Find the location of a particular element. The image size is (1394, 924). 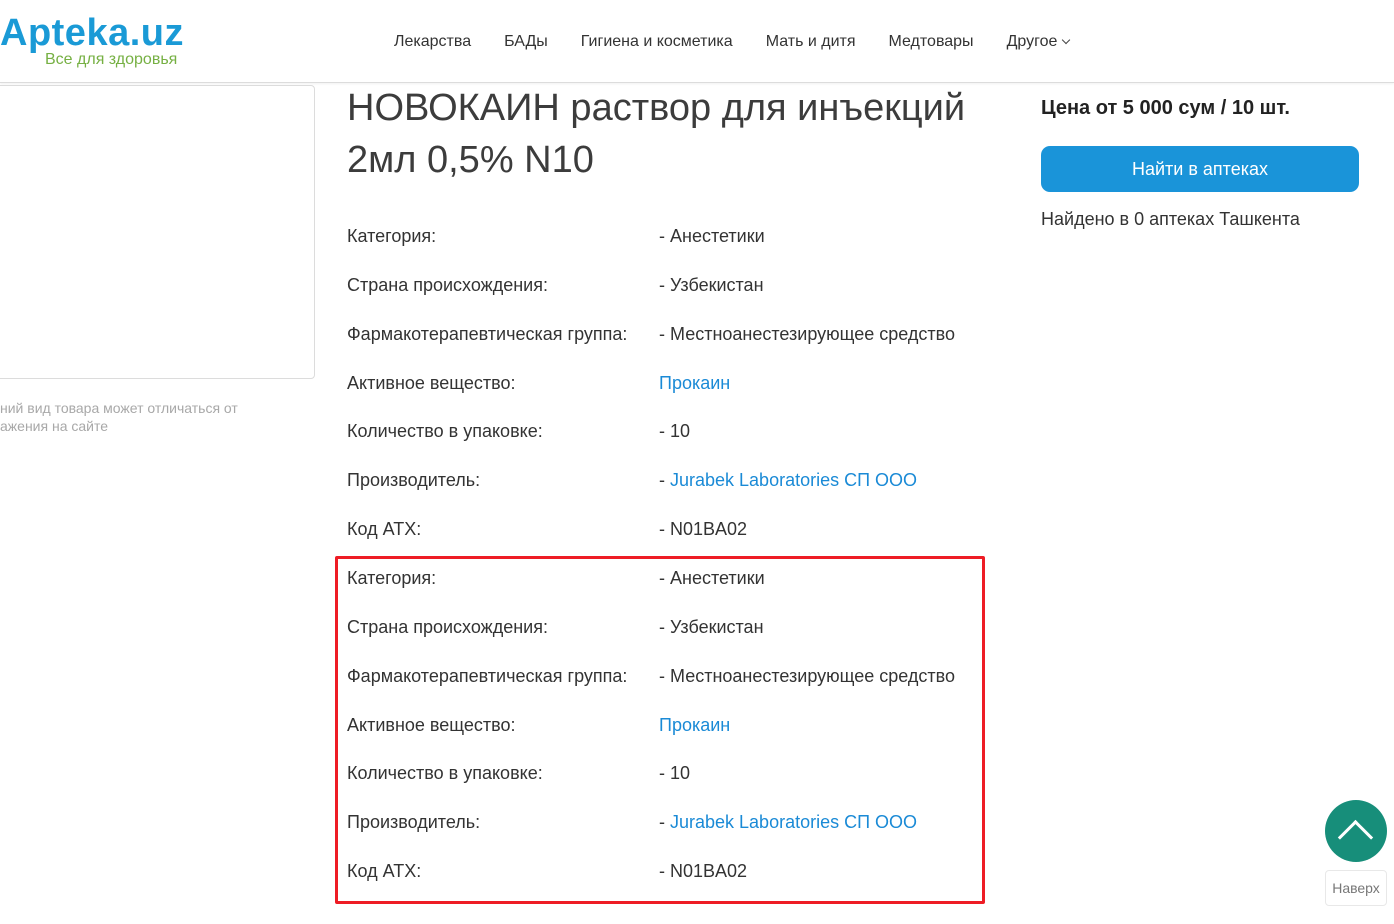

logo-tagline: Все для здоровья is located at coordinates (111, 59).